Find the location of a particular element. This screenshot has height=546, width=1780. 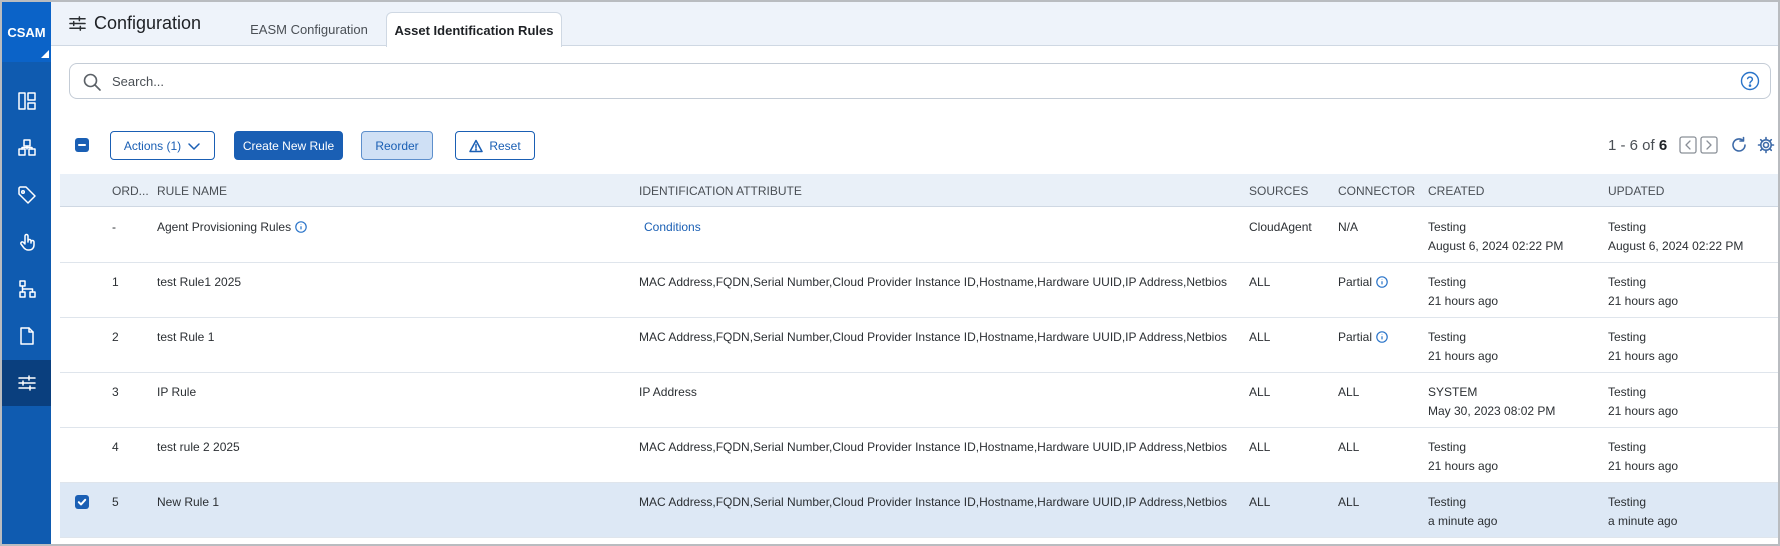

row-checkbox is located at coordinates (82, 502).